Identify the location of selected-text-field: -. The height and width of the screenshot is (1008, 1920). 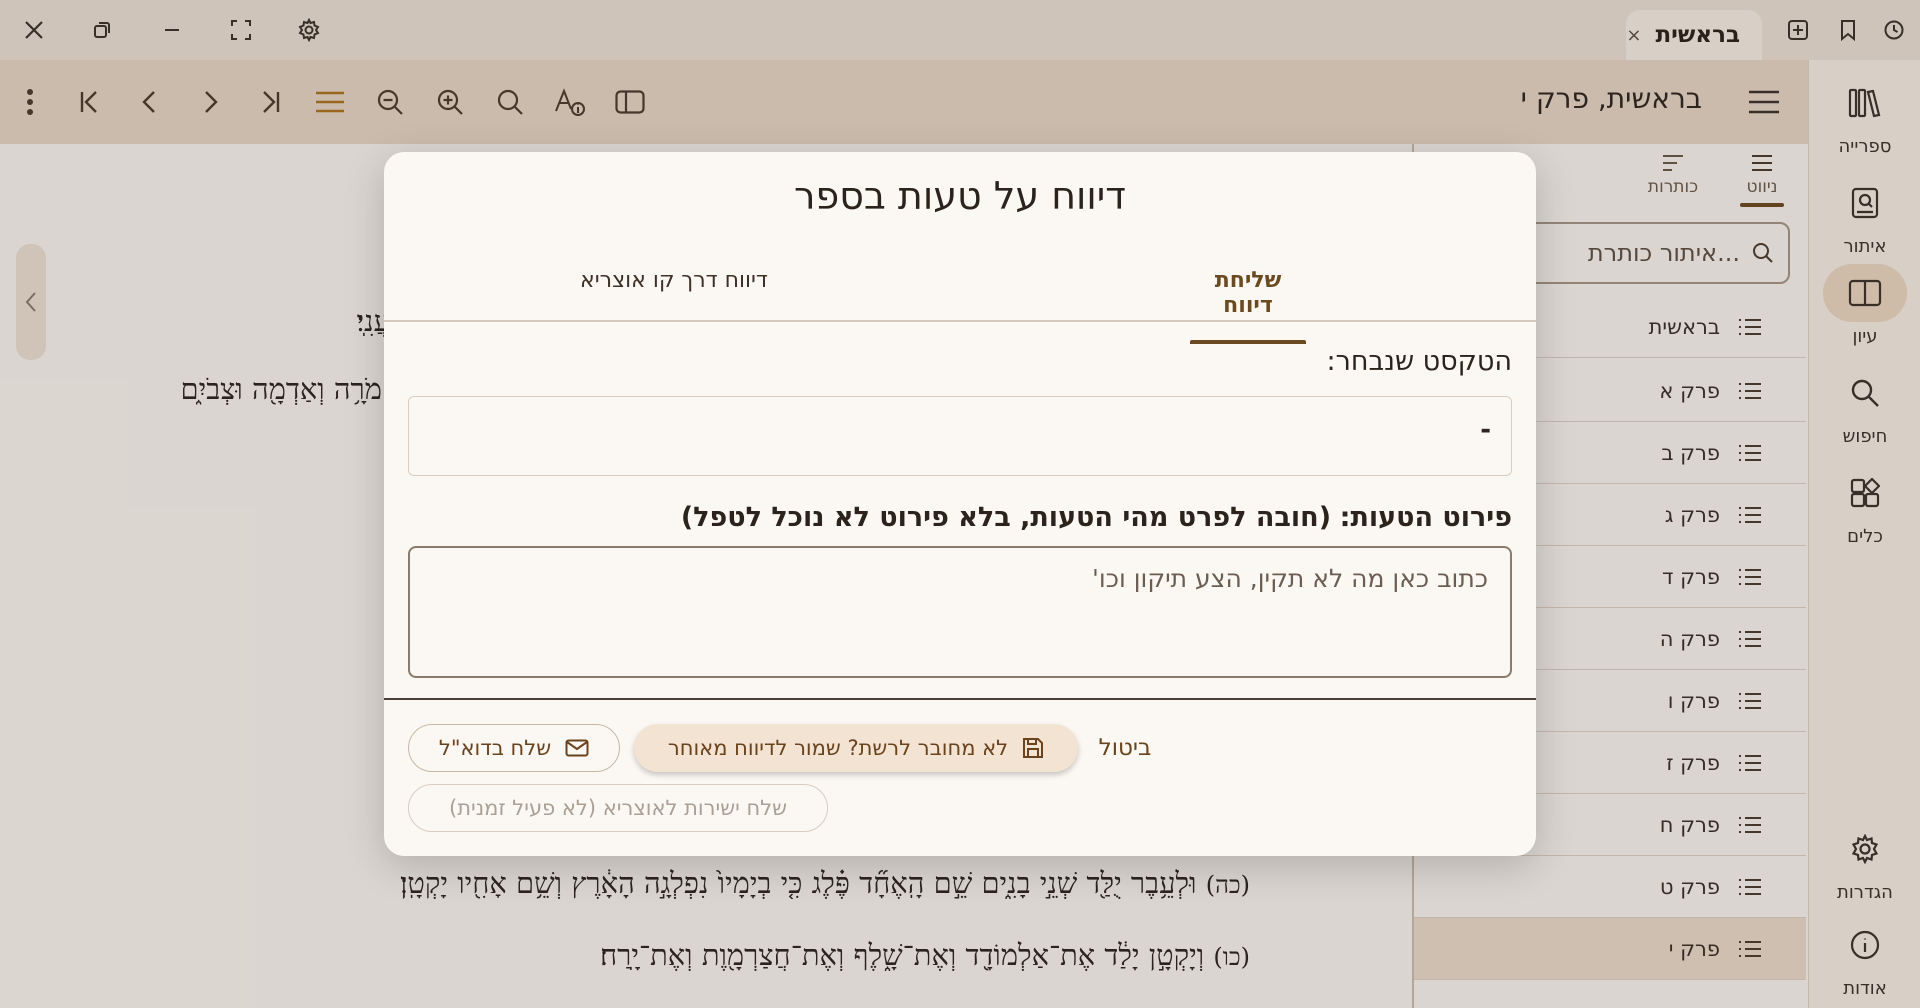
(960, 436).